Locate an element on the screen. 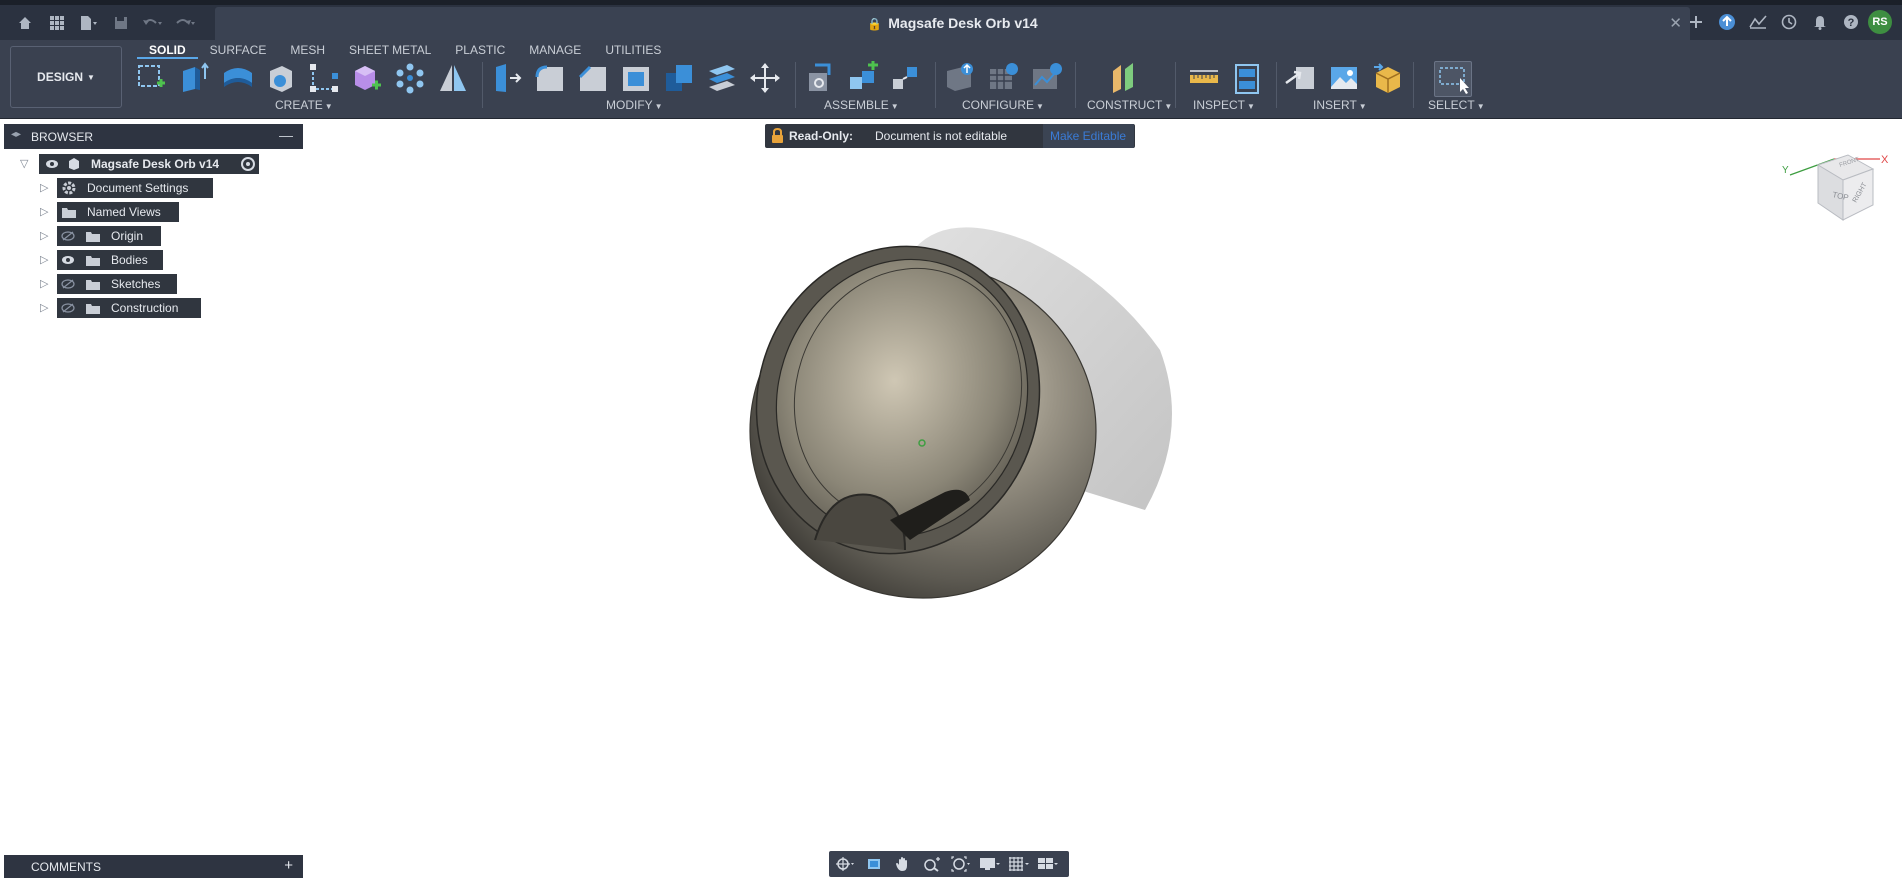 The image size is (1902, 882). tab-plastic: PLASTIC is located at coordinates (480, 49).